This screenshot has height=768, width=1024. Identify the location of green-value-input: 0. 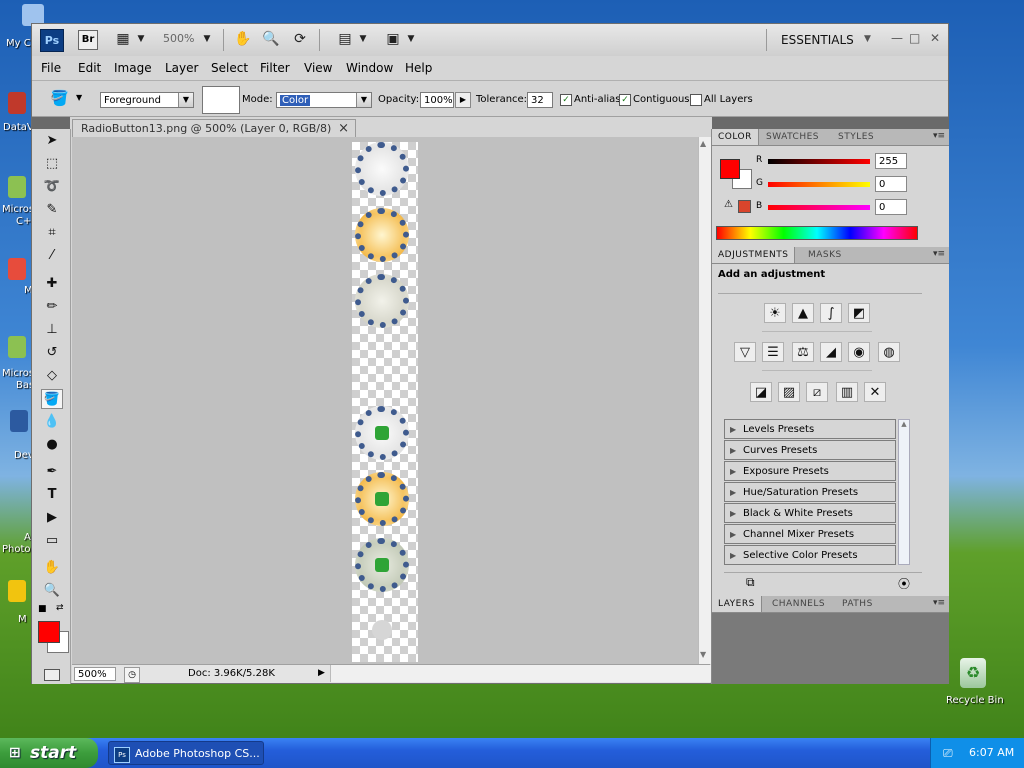
(891, 184).